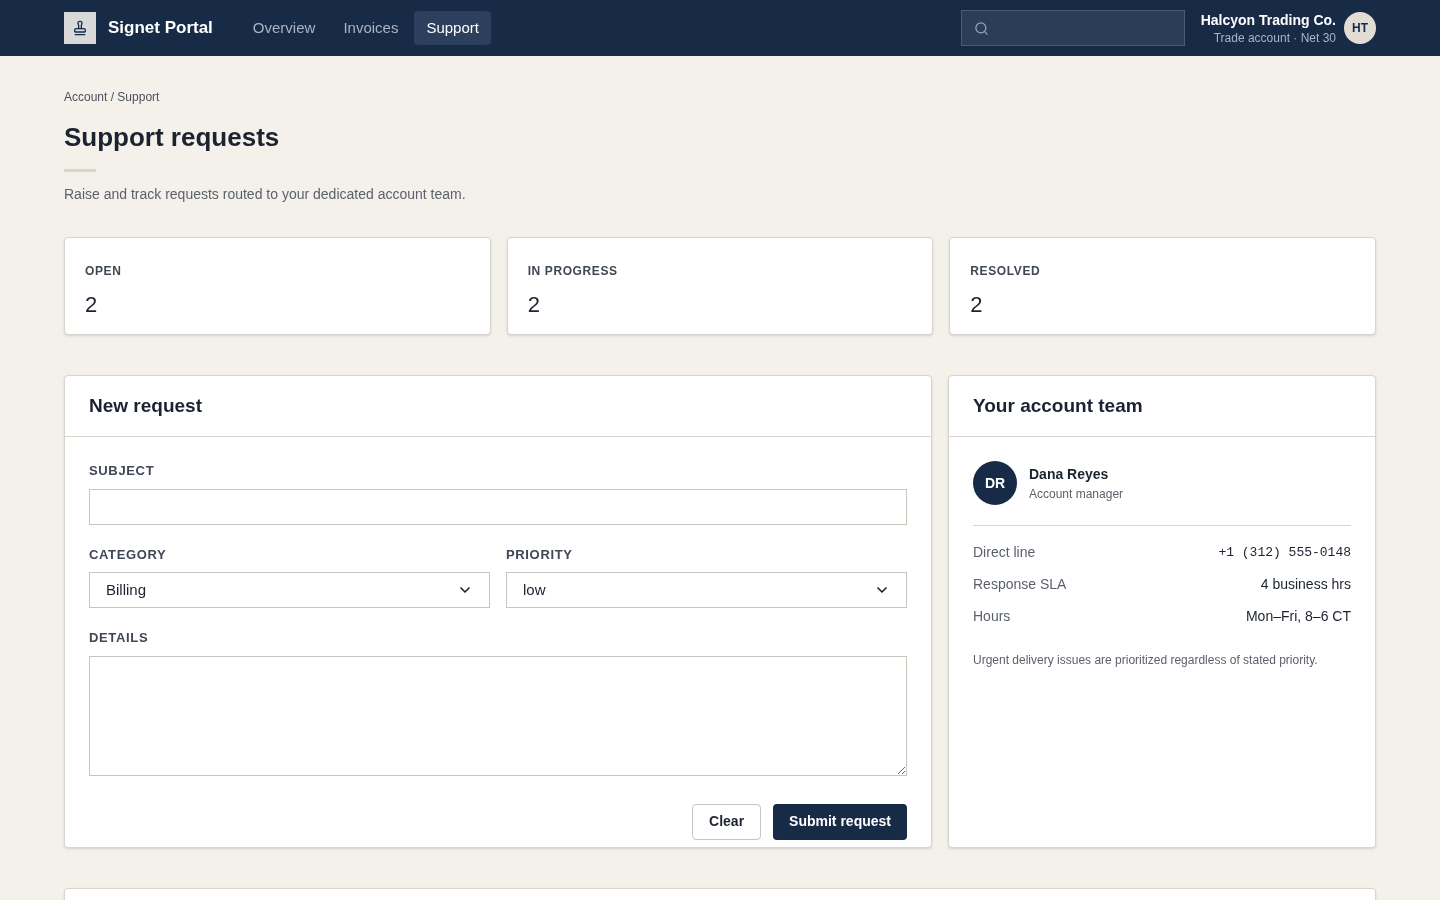  What do you see at coordinates (1076, 494) in the screenshot?
I see `manager-role: Account manager` at bounding box center [1076, 494].